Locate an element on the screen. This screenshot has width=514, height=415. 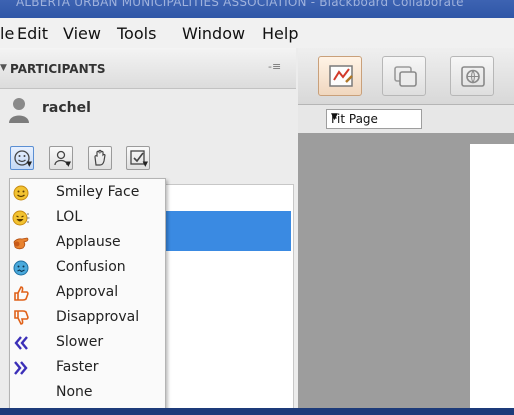
emoticon-item-label: LOL is located at coordinates (69, 217).